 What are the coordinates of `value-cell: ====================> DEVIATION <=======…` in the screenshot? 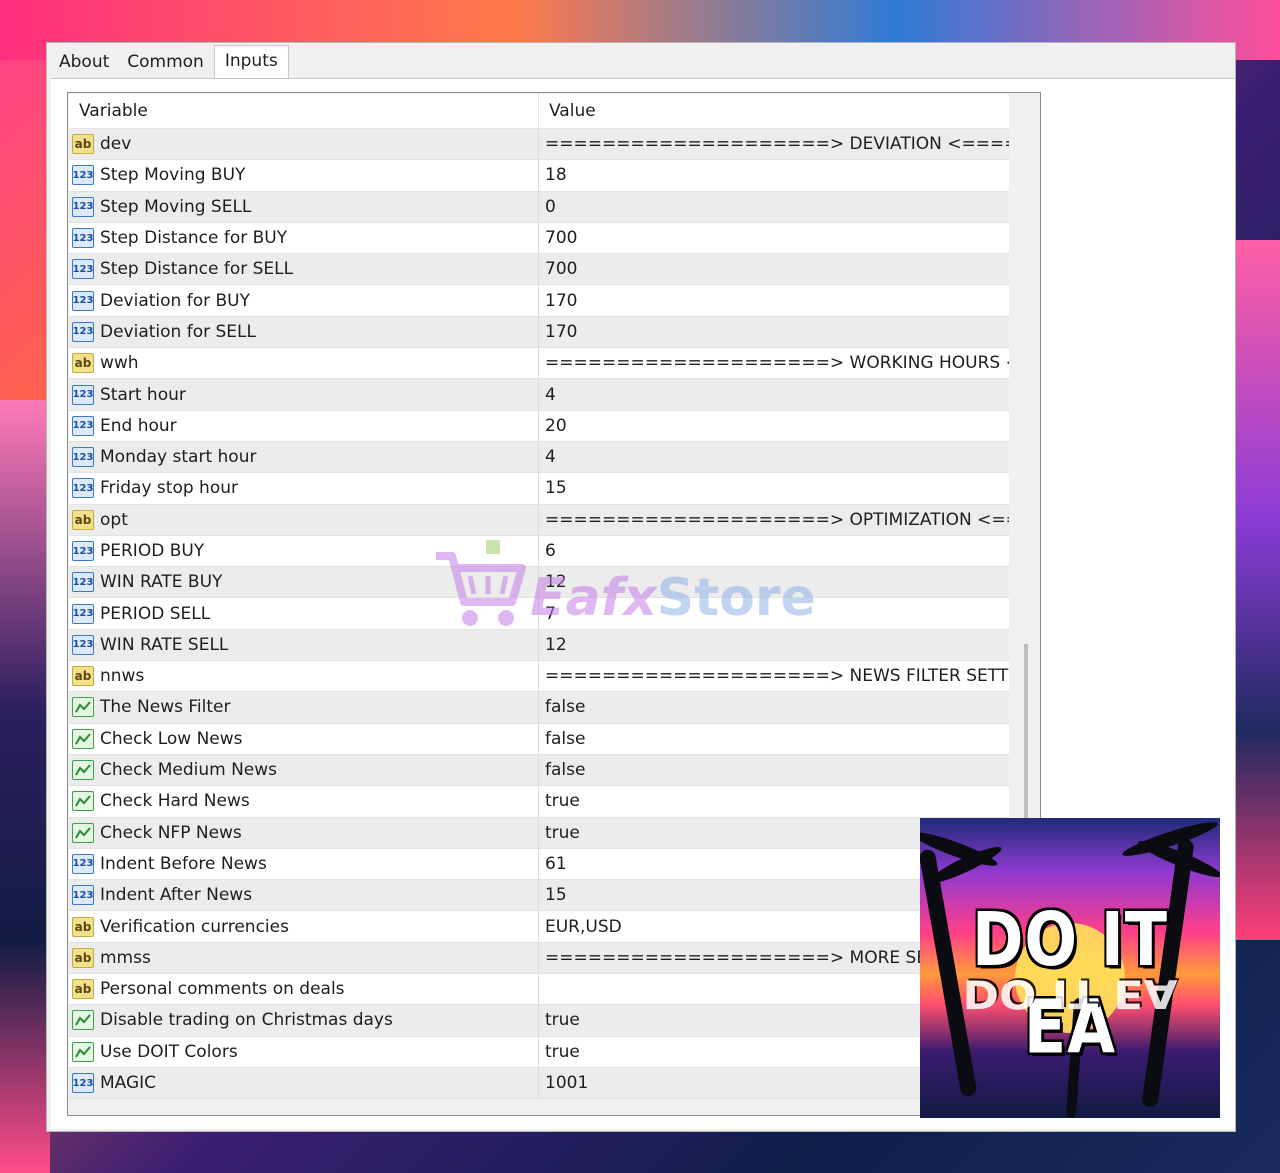 It's located at (774, 144).